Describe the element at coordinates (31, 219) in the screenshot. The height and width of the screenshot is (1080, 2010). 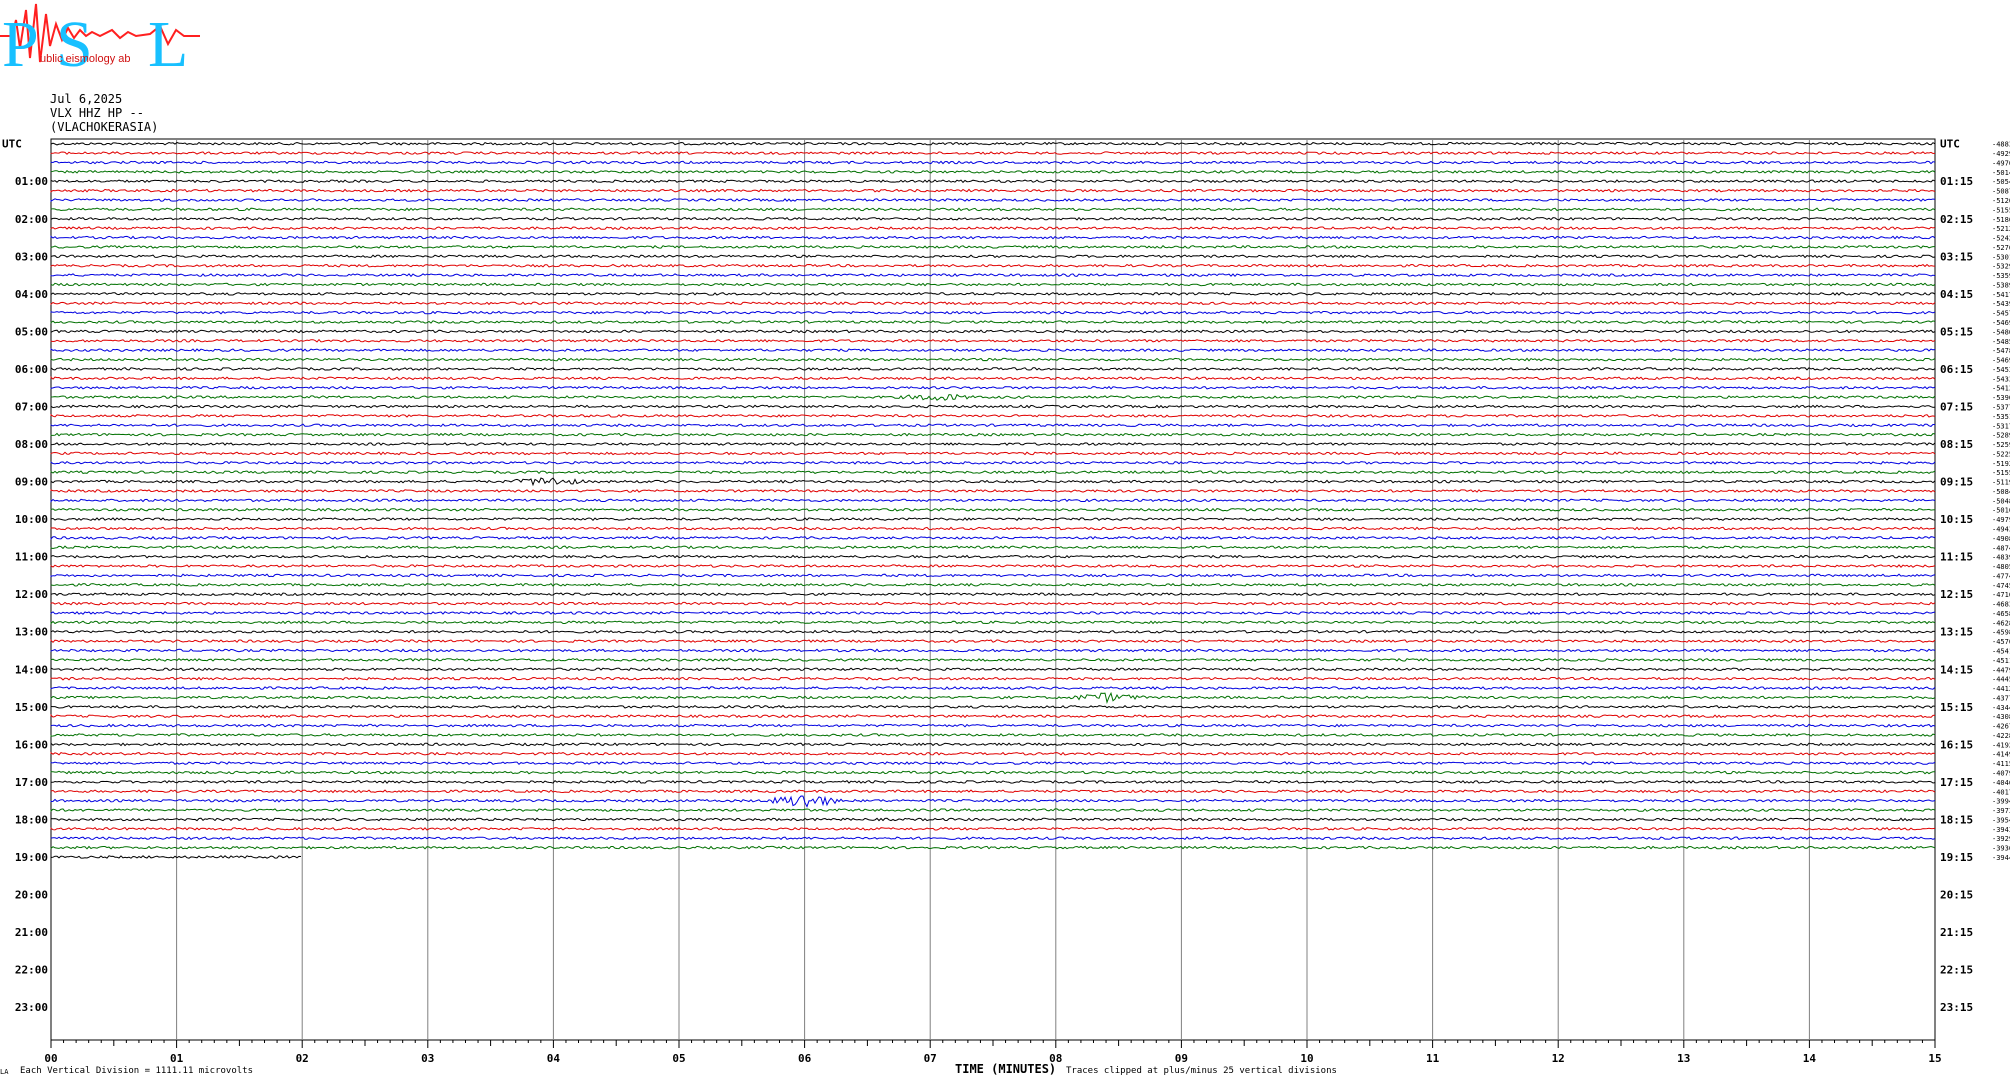
I see `left-hour-label: 02:00` at that location.